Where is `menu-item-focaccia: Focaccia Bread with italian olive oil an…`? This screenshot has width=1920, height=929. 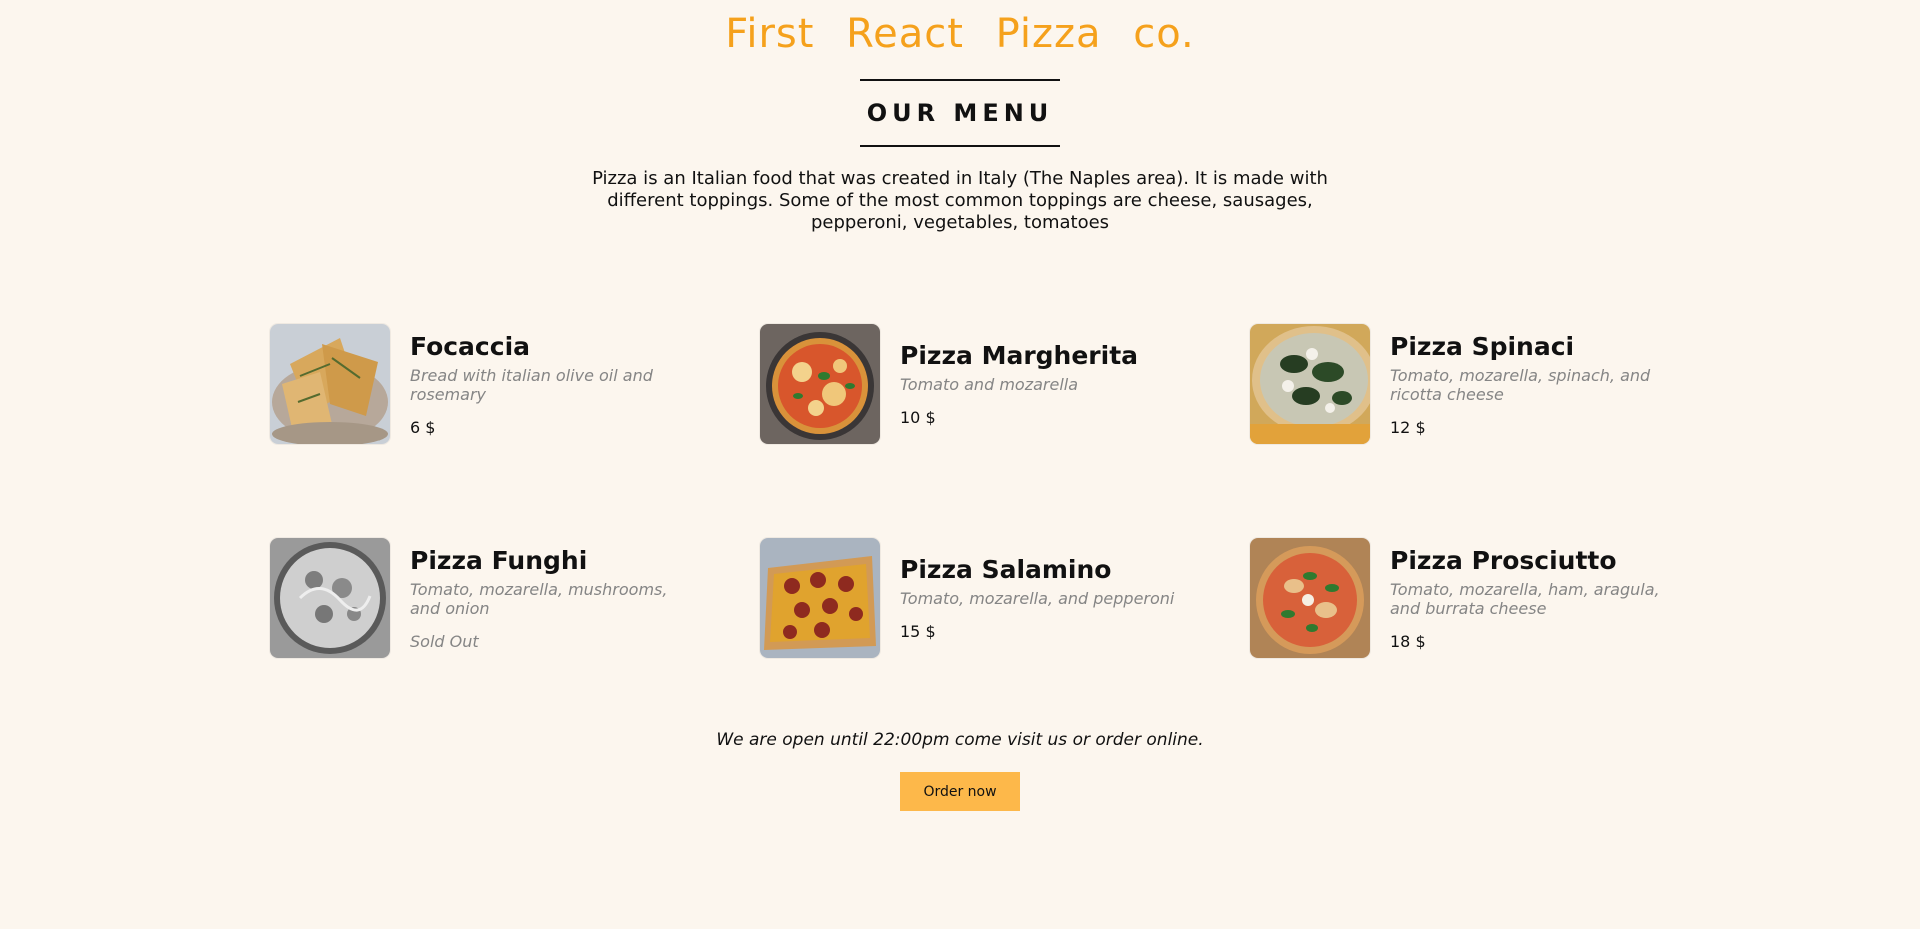
menu-item-focaccia: Focaccia Bread with italian olive oil an… is located at coordinates (490, 384).